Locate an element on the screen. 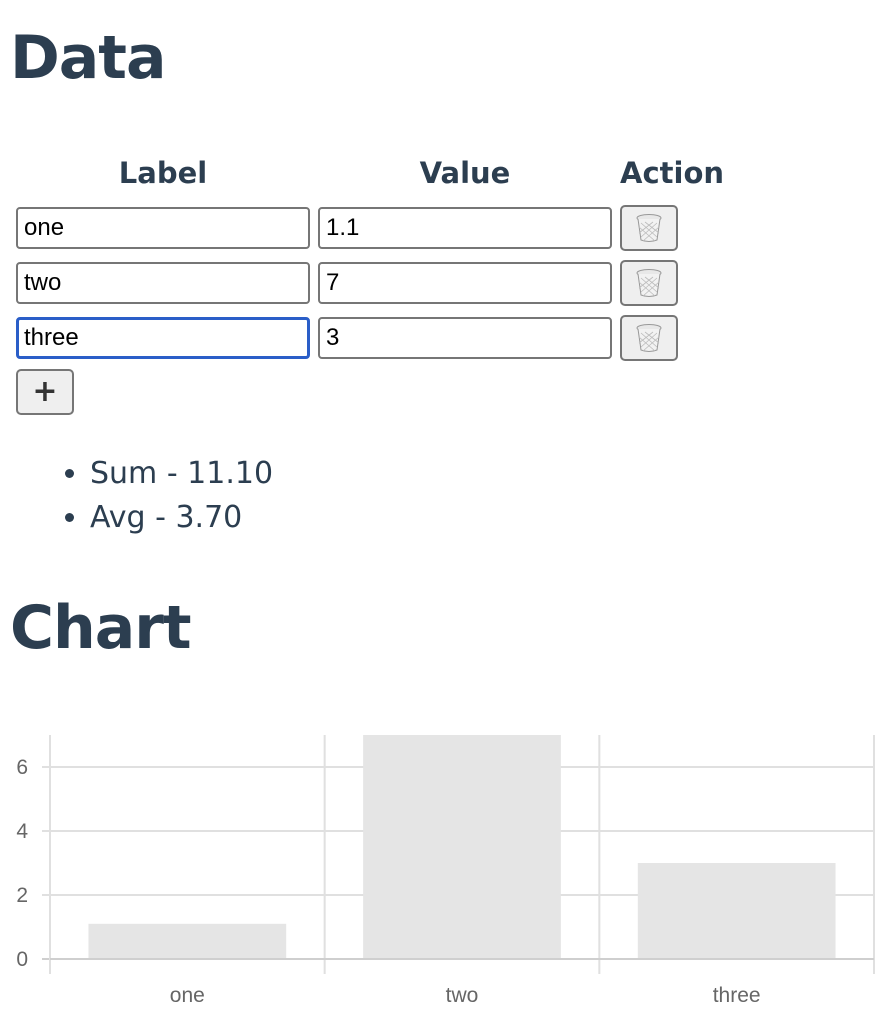 The height and width of the screenshot is (1034, 888). x-tick-label: one is located at coordinates (187, 995).